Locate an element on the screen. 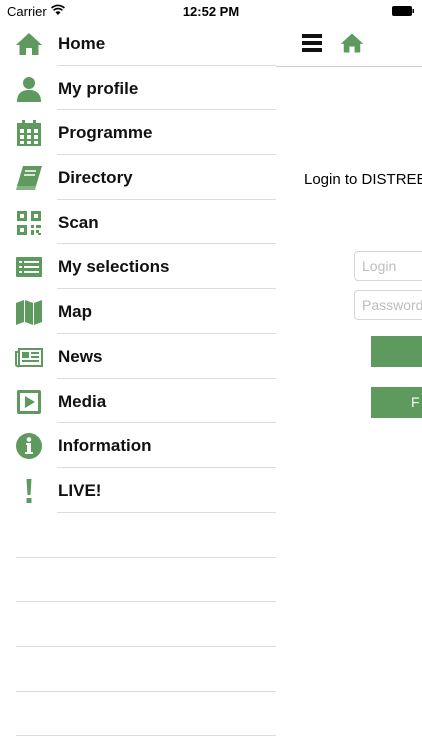 The width and height of the screenshot is (422, 750). status-bar: Carrier 12:52 PM is located at coordinates (211, 11).